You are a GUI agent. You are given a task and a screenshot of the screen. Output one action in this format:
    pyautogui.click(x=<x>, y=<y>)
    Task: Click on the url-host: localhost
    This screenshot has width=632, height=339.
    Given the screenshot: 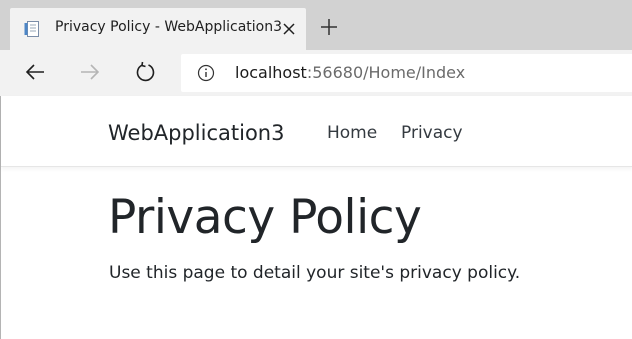 What is the action you would take?
    pyautogui.click(x=271, y=72)
    